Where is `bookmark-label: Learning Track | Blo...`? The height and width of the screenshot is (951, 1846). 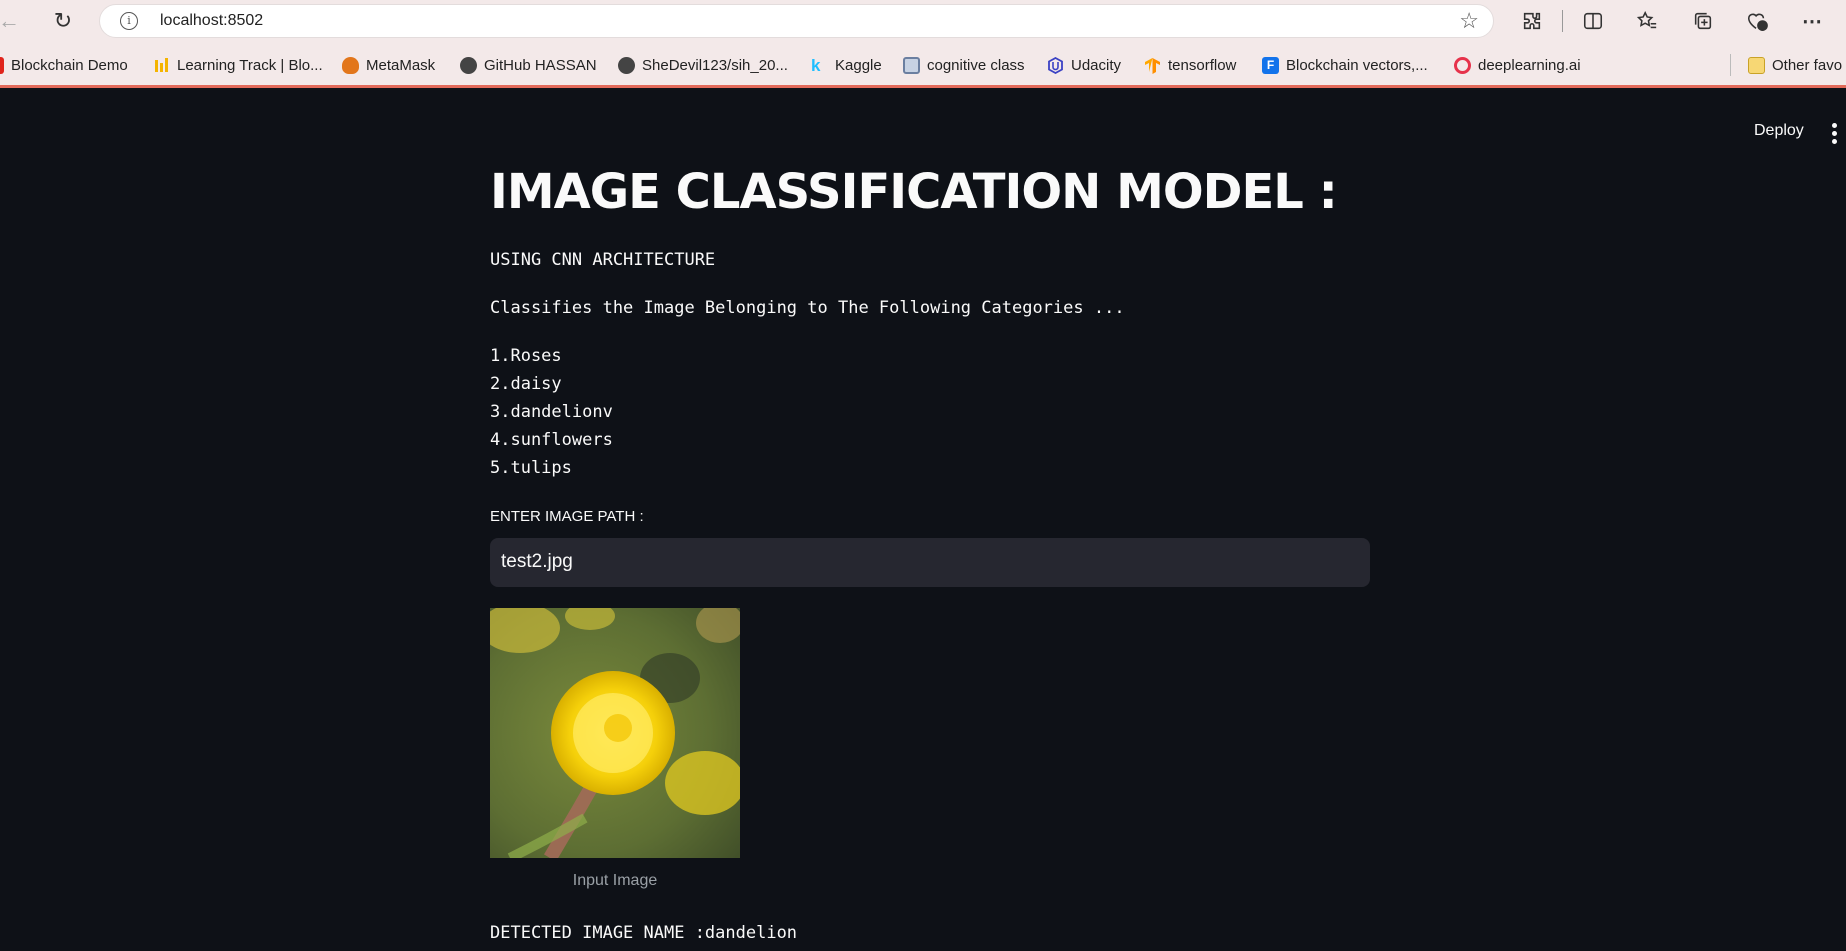
bookmark-label: Learning Track | Blo... is located at coordinates (250, 65).